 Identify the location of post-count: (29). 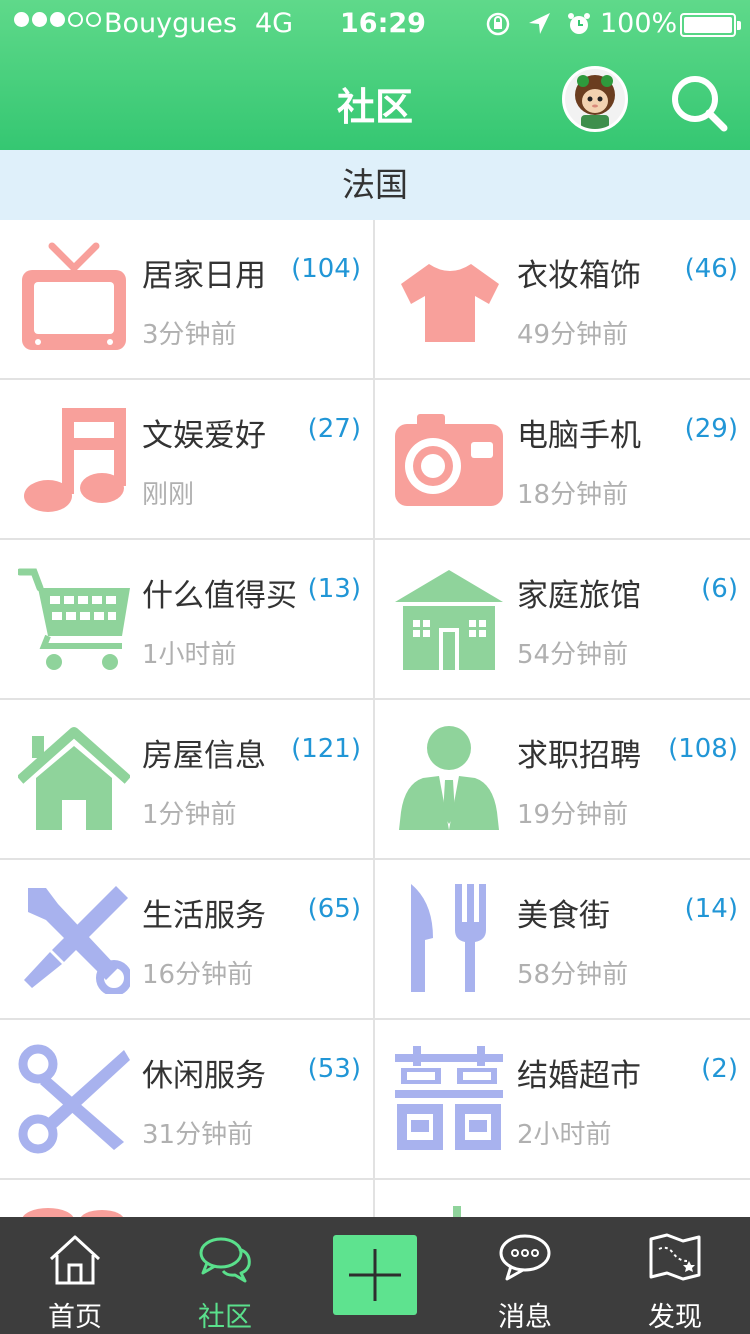
(711, 429).